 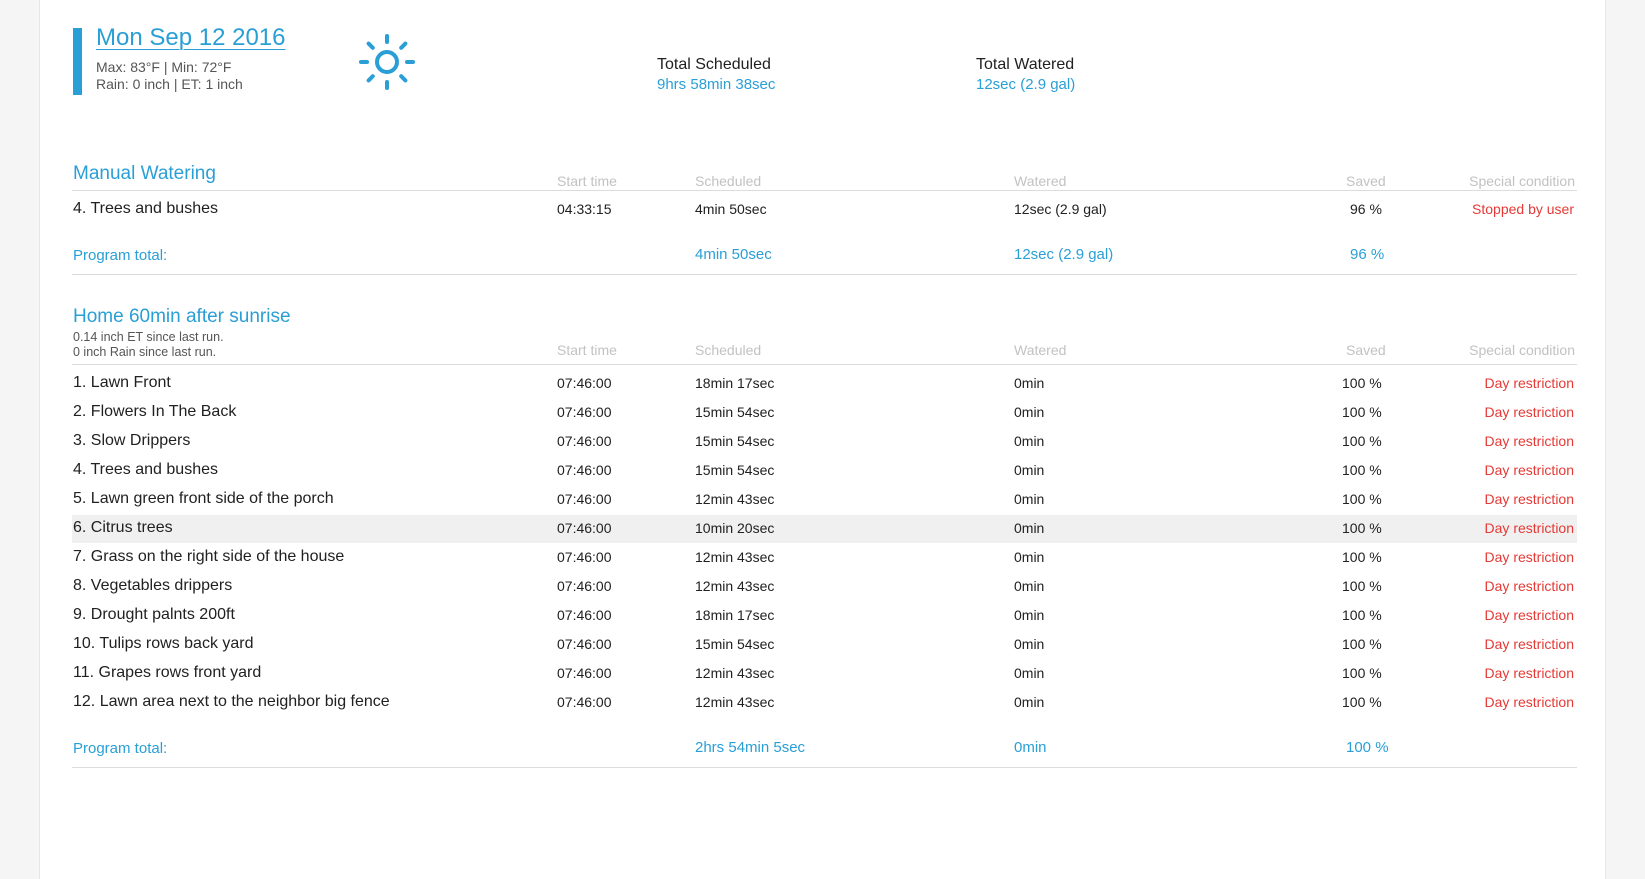 What do you see at coordinates (716, 84) in the screenshot?
I see `total-scheduled-value: 9hrs 58min 38sec` at bounding box center [716, 84].